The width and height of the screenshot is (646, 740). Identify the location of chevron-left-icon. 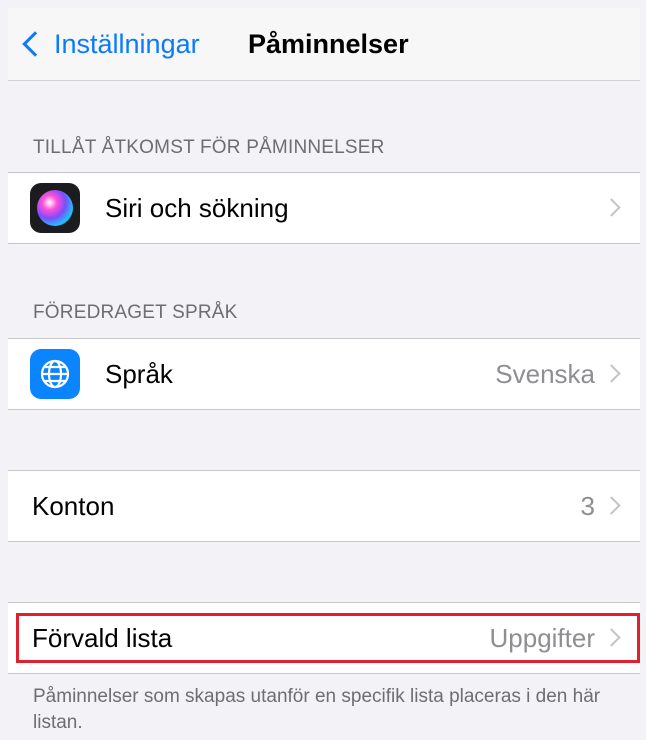
(35, 44).